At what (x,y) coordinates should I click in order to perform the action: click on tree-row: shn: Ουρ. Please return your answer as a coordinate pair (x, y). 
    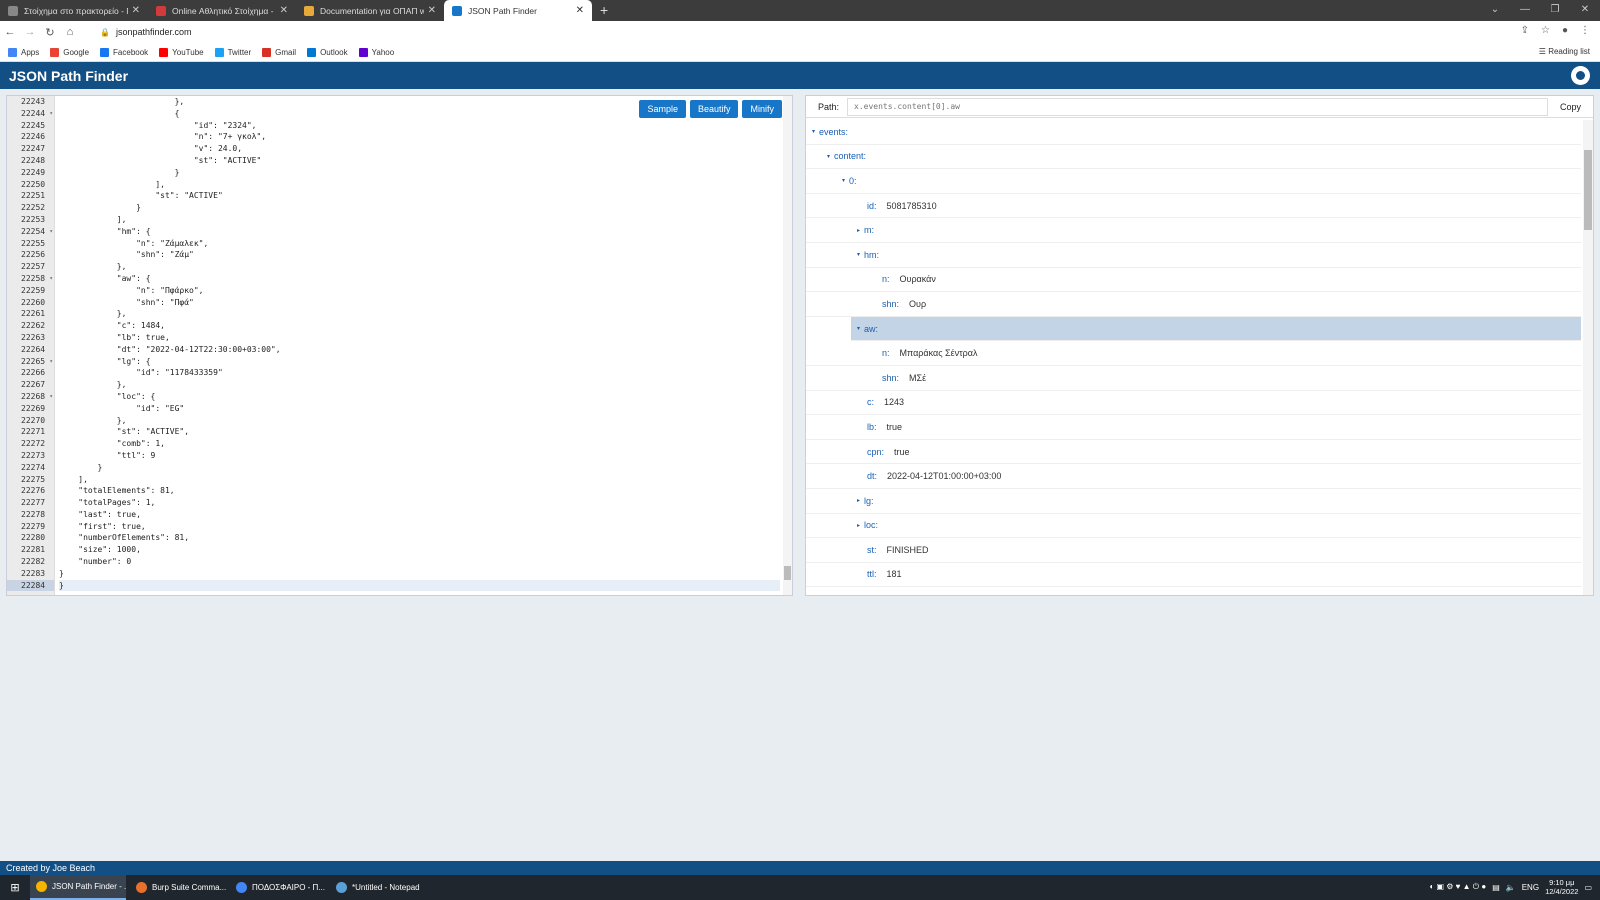
    Looking at the image, I should click on (1193, 304).